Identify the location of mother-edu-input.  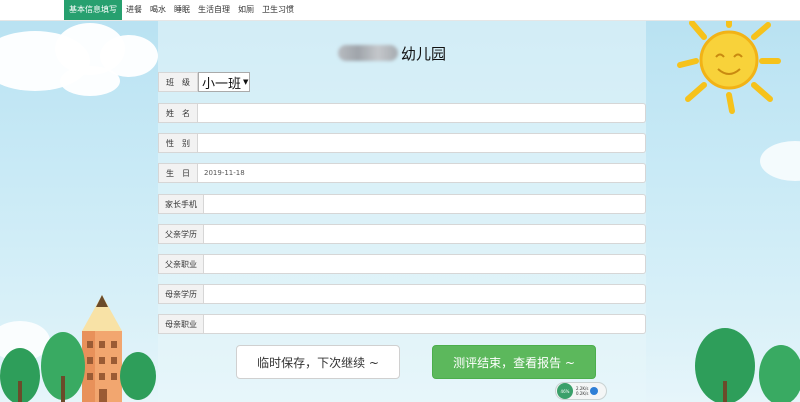
(425, 294).